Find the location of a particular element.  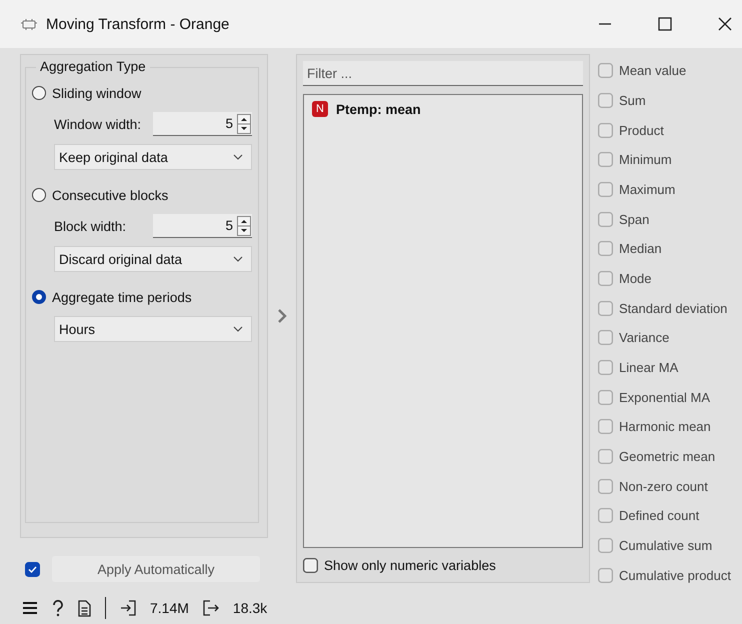

checkbox-label: Harmonic mean is located at coordinates (665, 426).